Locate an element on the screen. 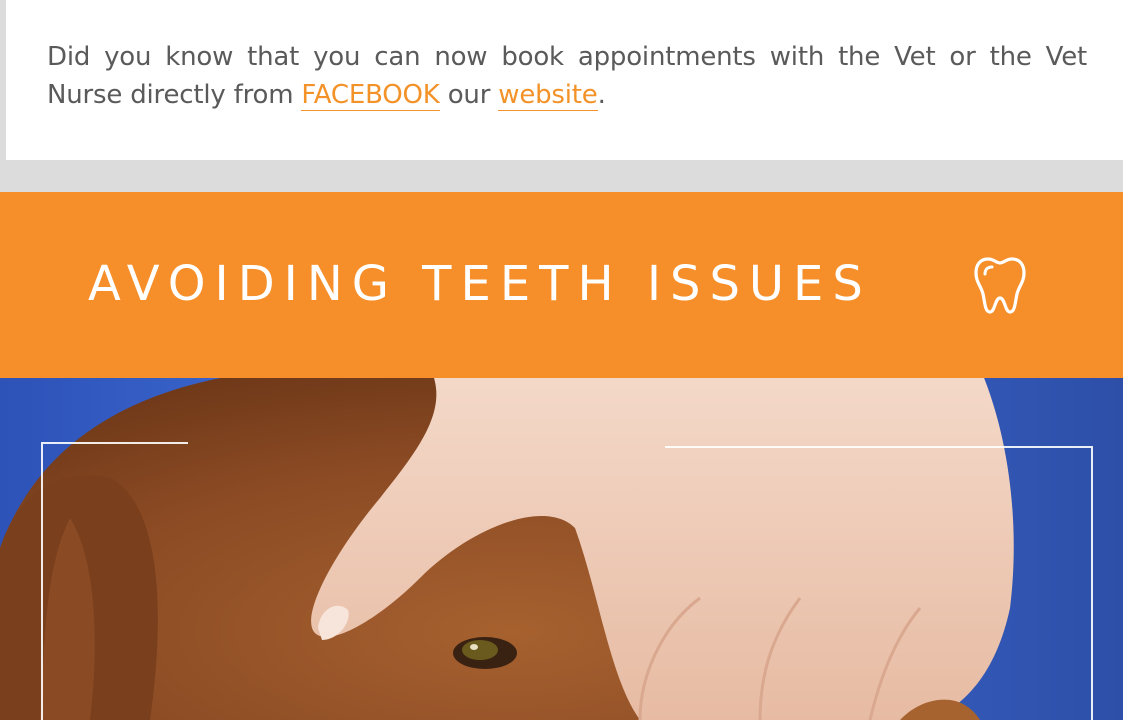 This screenshot has width=1123, height=720. section-gap is located at coordinates (561, 176).